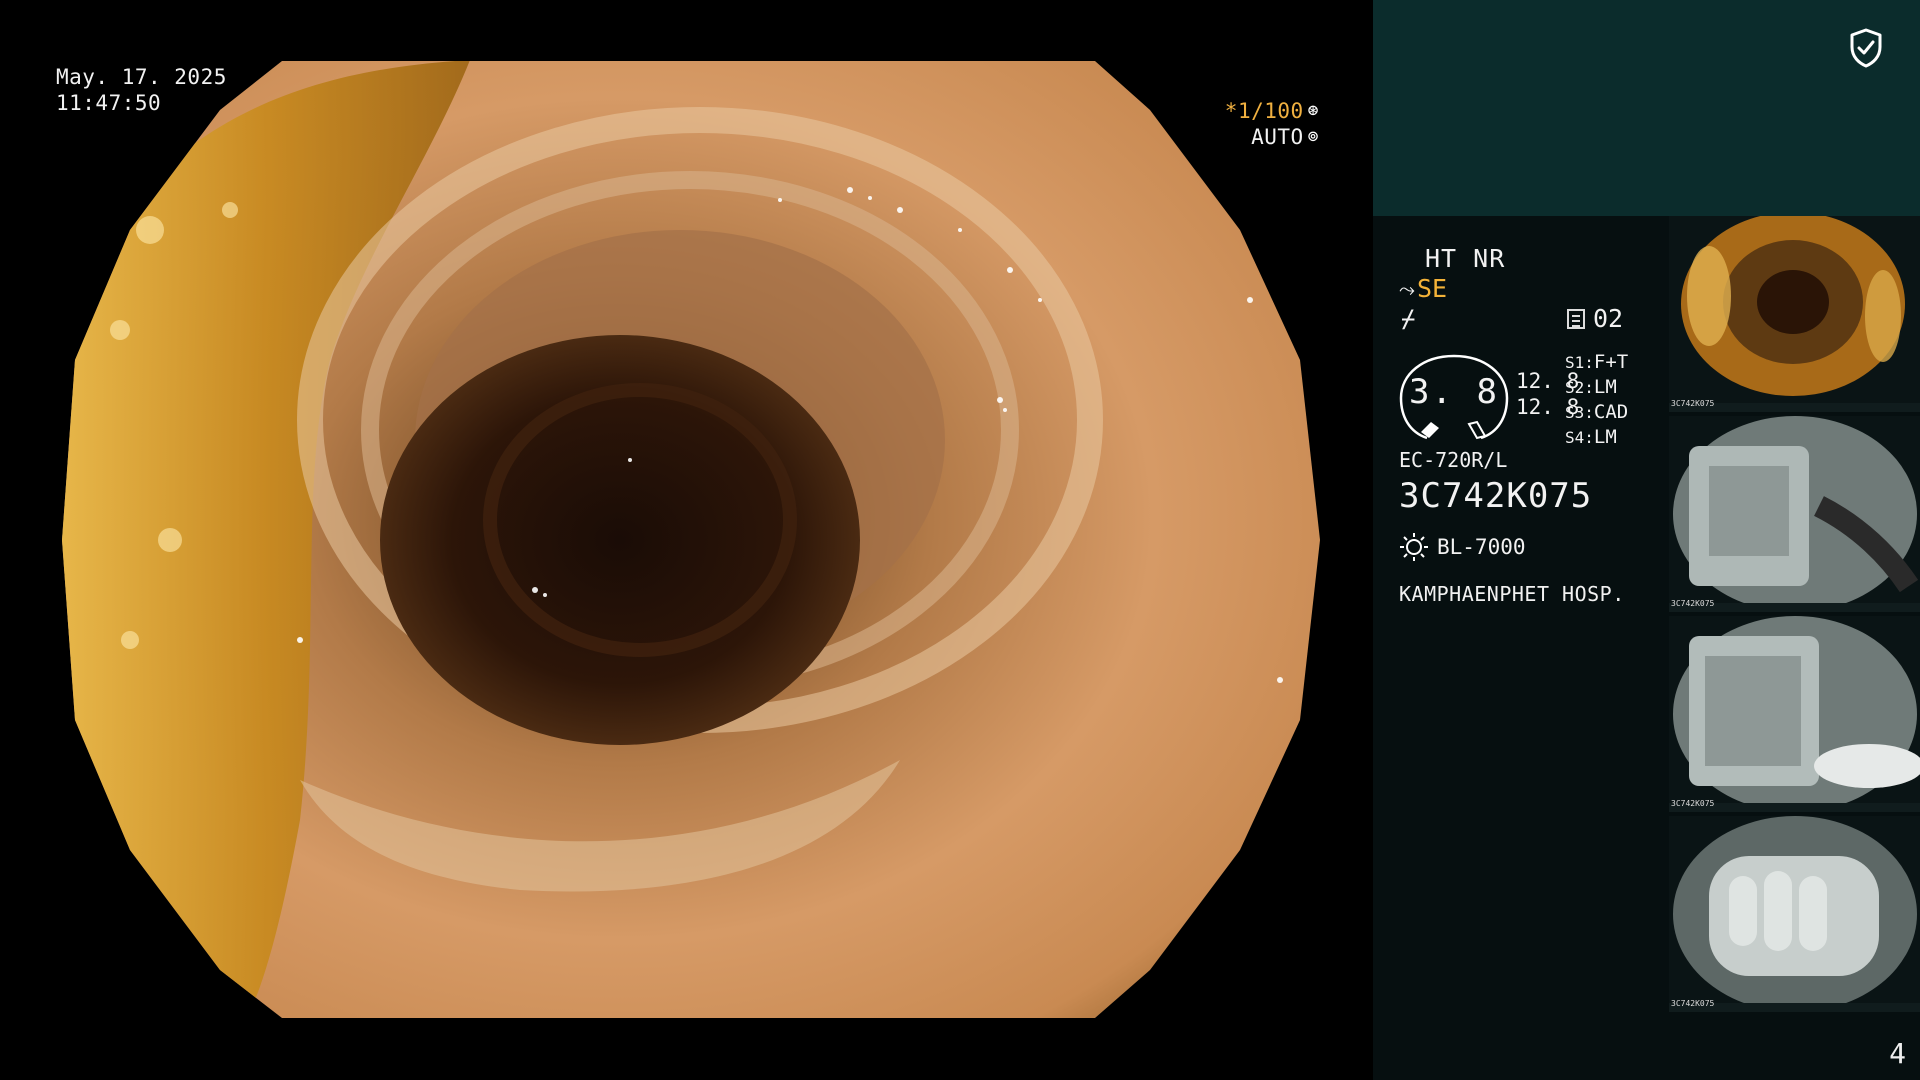 The height and width of the screenshot is (1080, 1920). I want to click on switch-row: S4:LM, so click(1591, 437).